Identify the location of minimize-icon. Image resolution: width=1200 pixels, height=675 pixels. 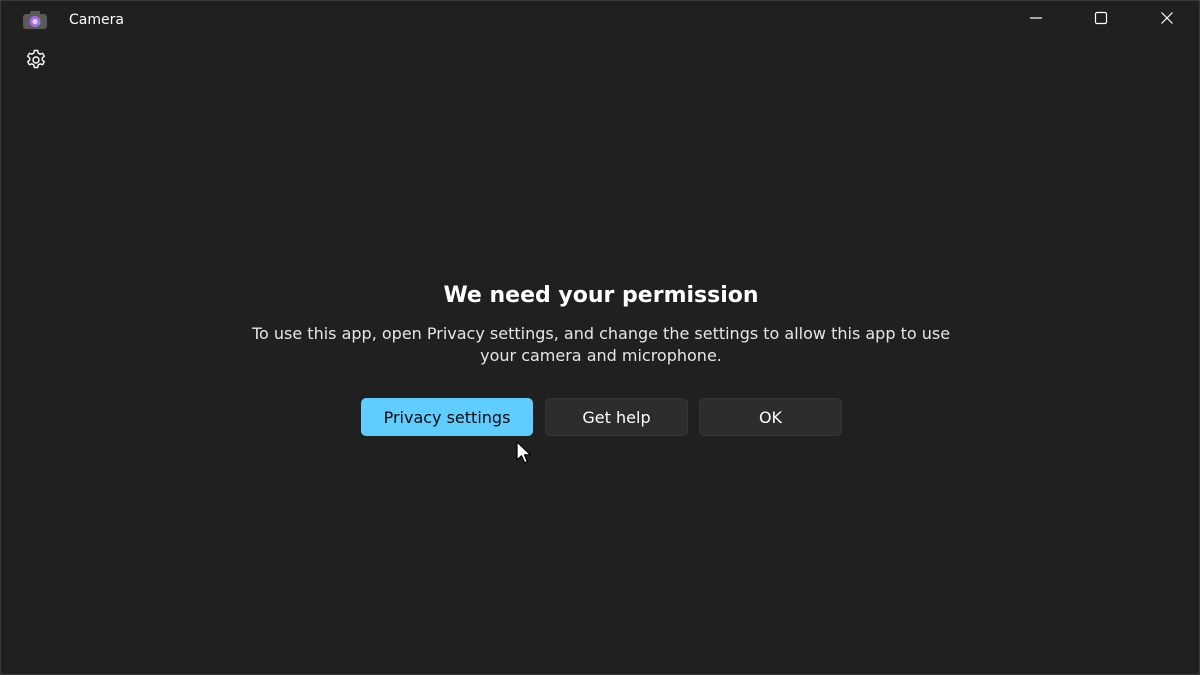
(1036, 20).